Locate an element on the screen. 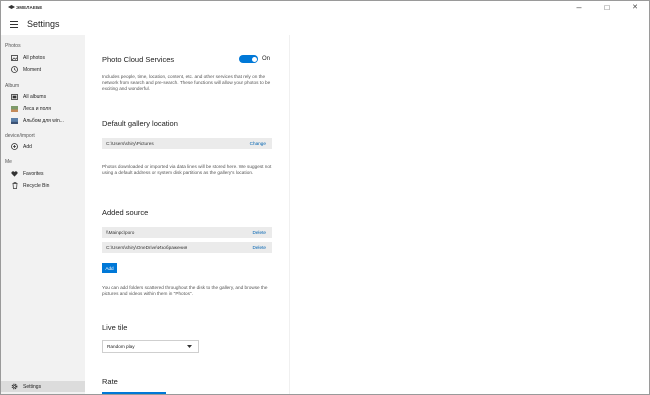  cloud-services-toggle is located at coordinates (248, 59).